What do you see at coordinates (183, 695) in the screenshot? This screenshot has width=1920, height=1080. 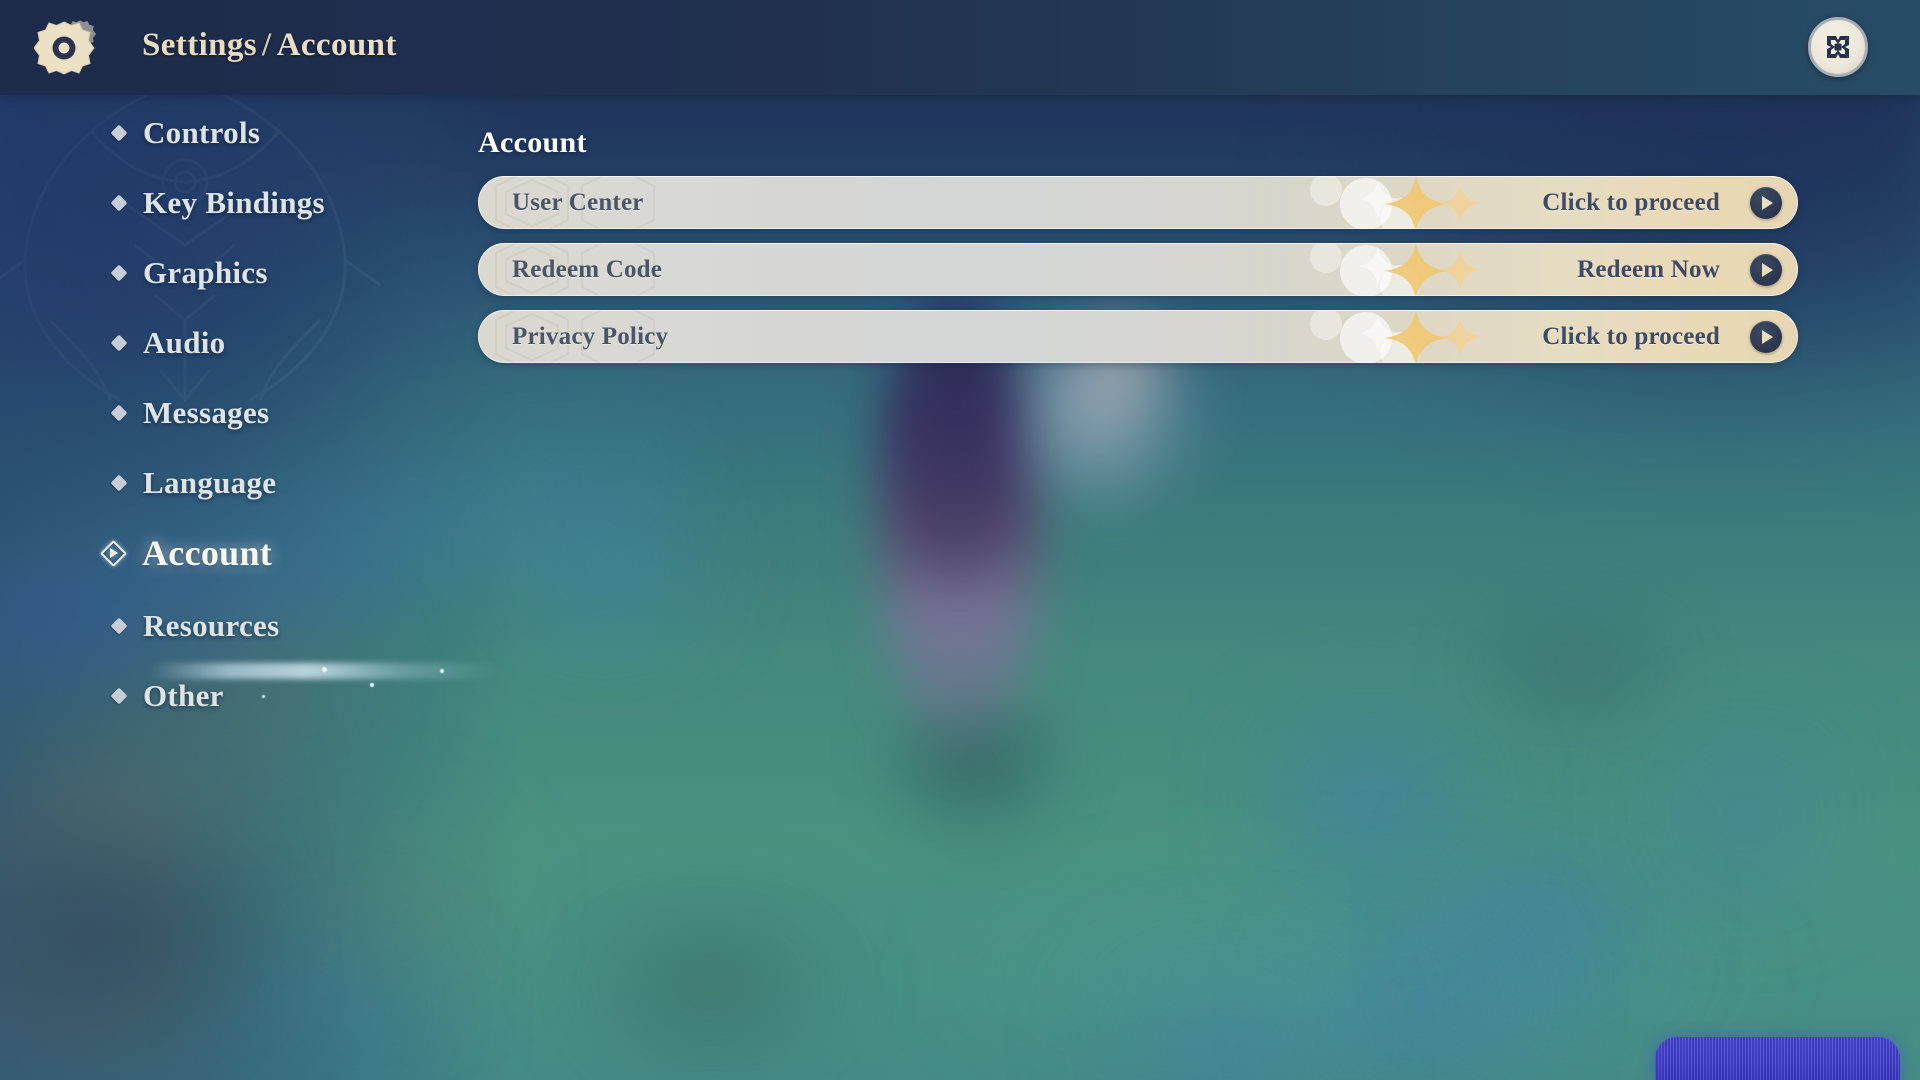 I see `sidebar-item-label: Other` at bounding box center [183, 695].